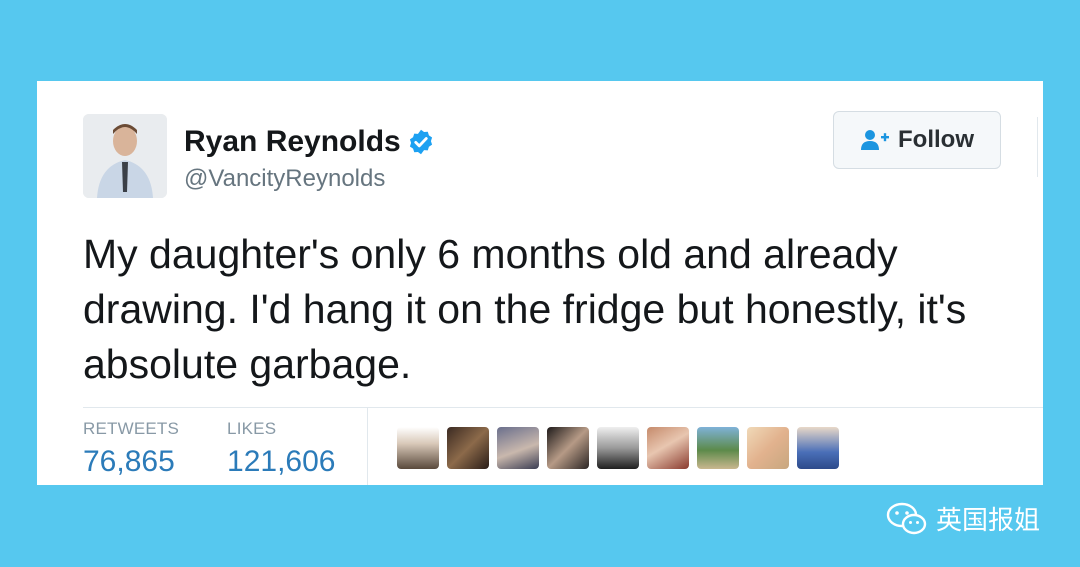 Image resolution: width=1080 pixels, height=567 pixels. I want to click on user-handle: @VancityReynolds, so click(284, 179).